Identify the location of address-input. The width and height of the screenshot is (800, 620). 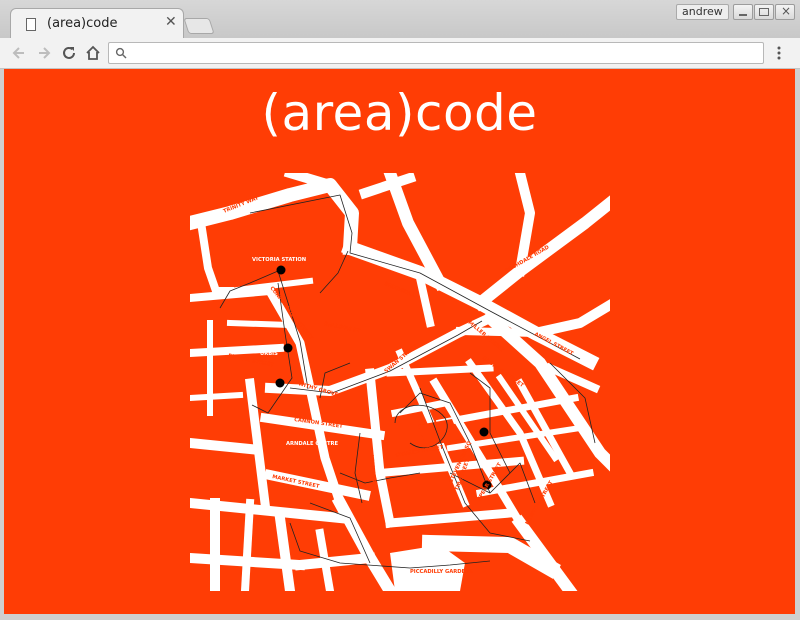
(445, 53).